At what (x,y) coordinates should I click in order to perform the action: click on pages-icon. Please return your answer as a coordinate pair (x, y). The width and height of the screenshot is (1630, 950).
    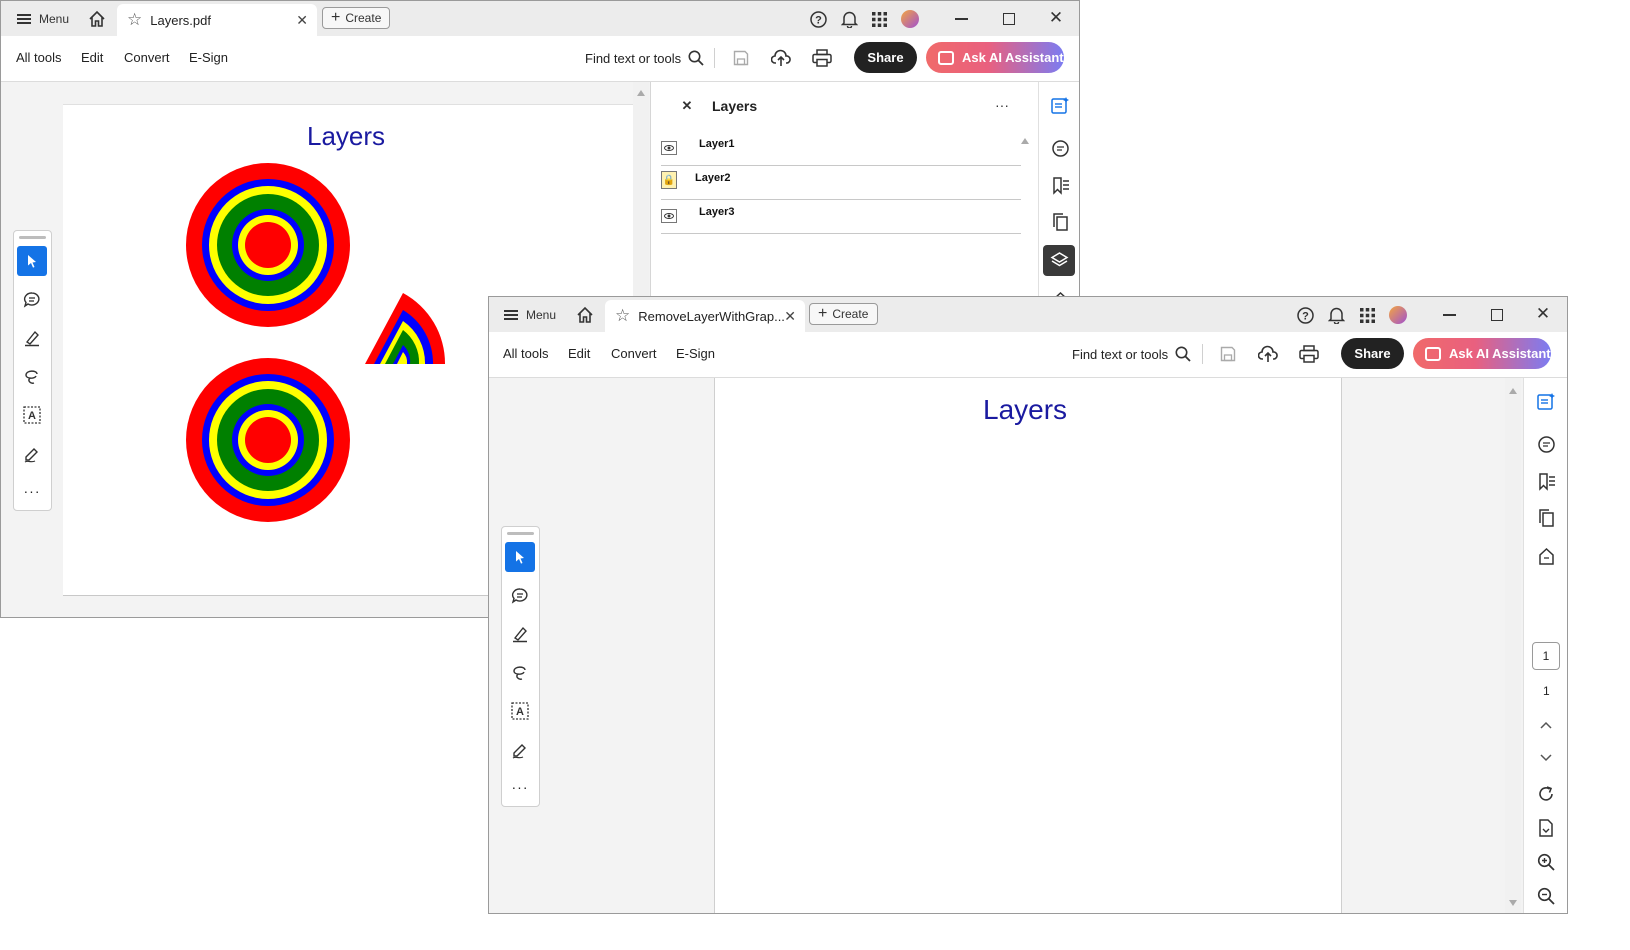
    Looking at the image, I should click on (1546, 517).